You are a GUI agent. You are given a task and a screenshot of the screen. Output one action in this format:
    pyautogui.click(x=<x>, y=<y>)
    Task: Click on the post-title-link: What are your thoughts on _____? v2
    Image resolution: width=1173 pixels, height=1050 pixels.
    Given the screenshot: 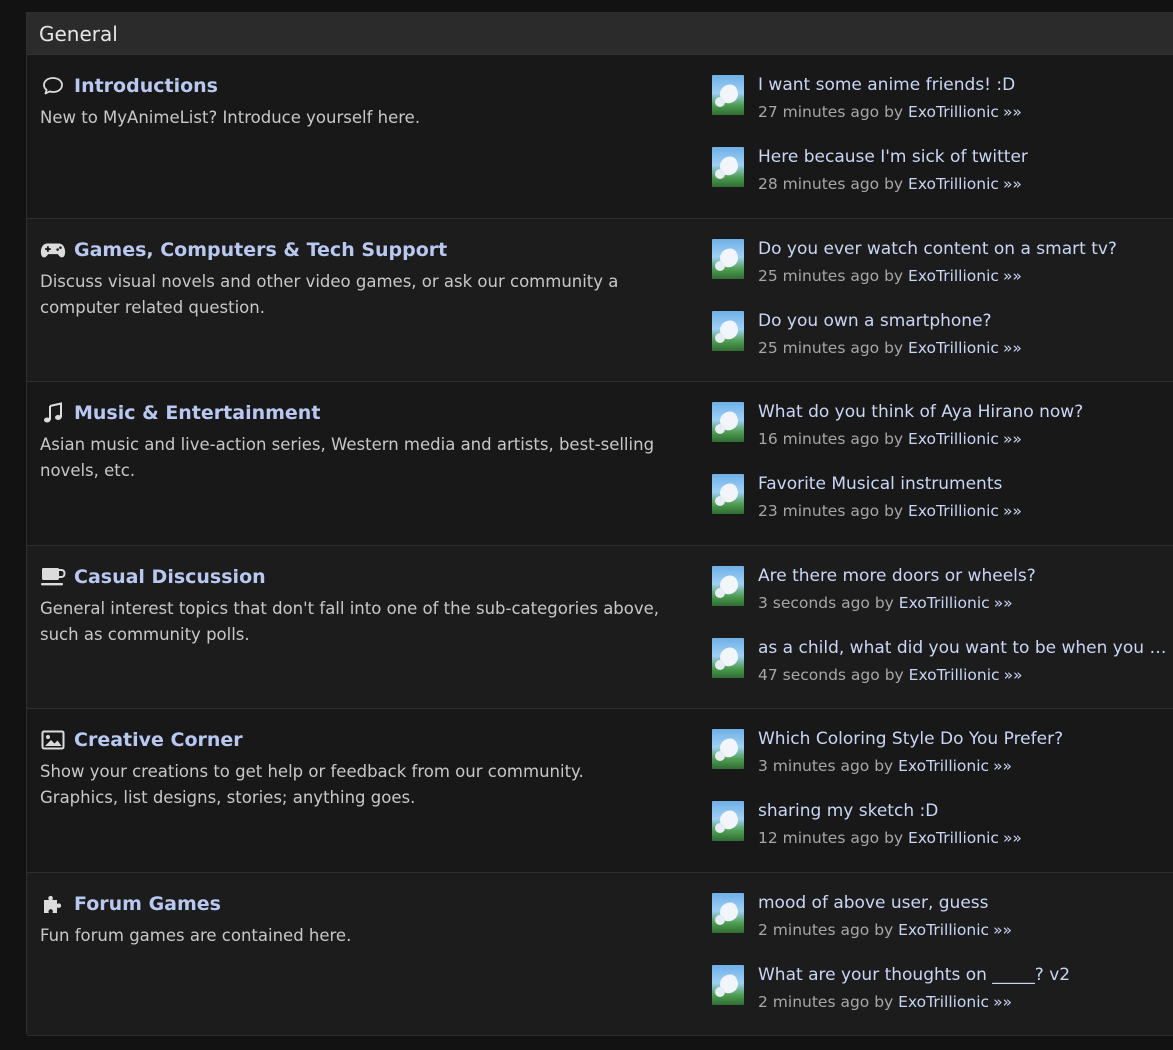 What is the action you would take?
    pyautogui.click(x=963, y=975)
    